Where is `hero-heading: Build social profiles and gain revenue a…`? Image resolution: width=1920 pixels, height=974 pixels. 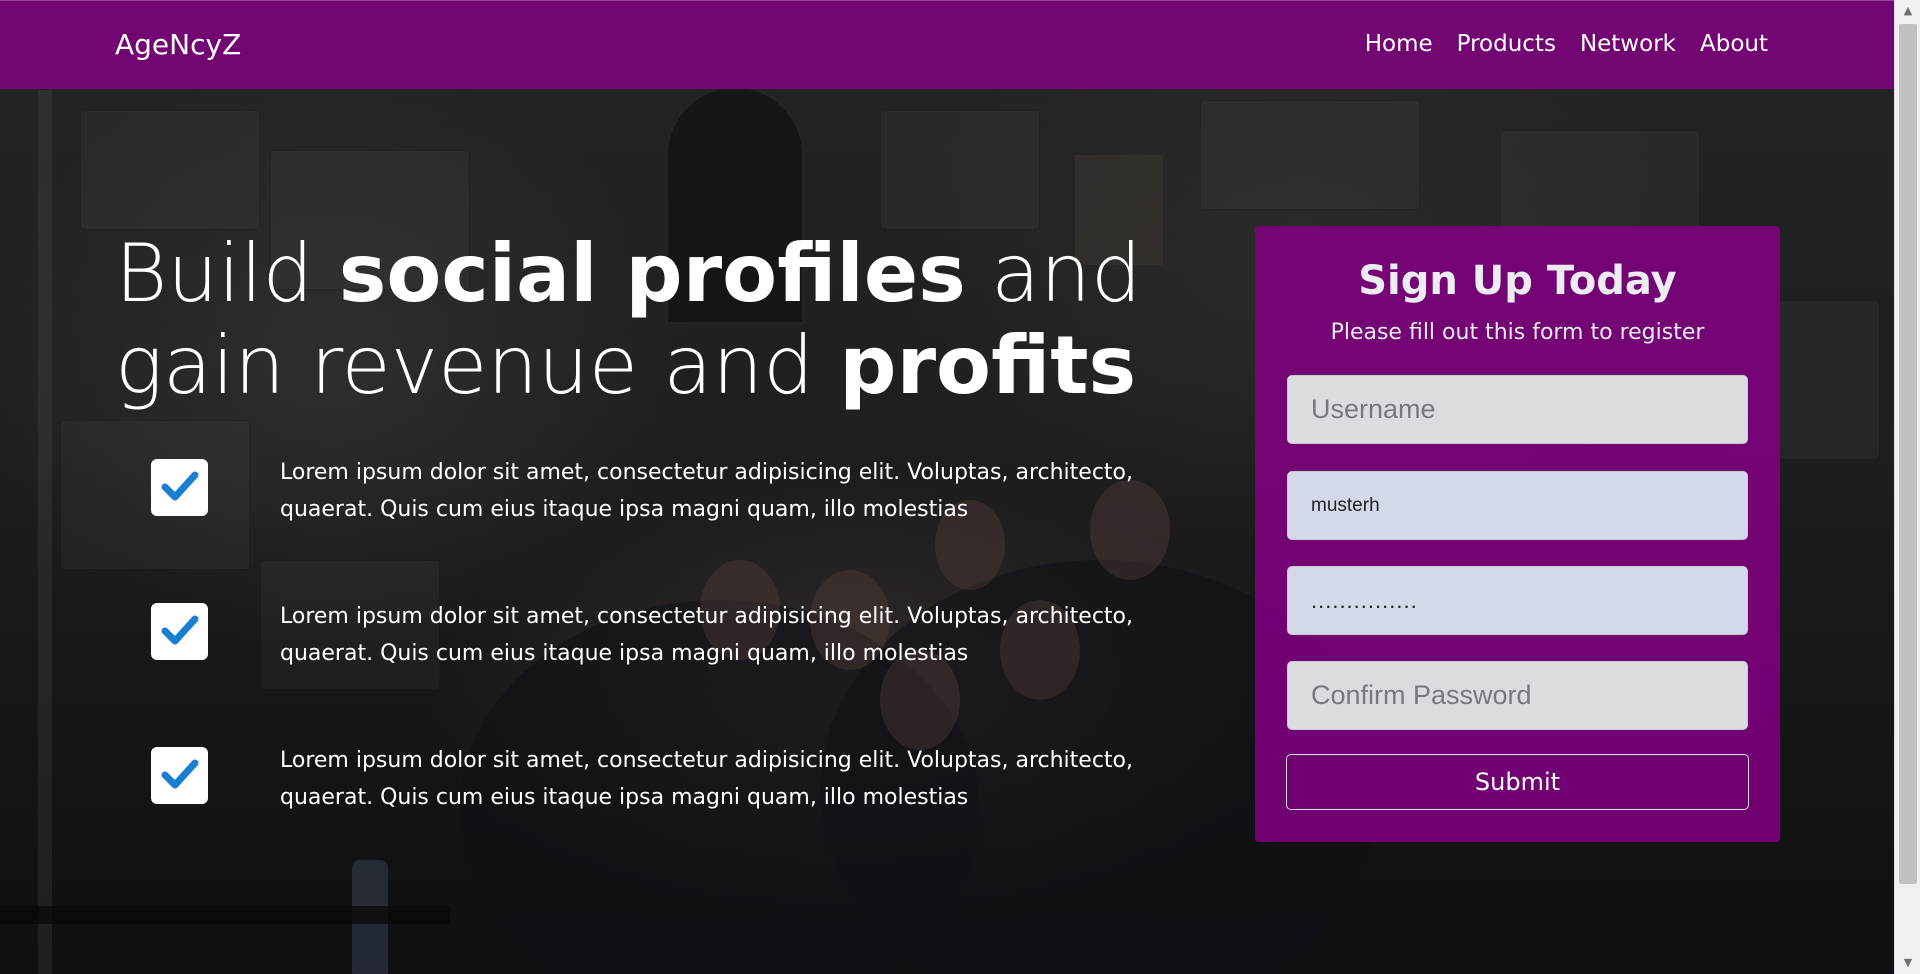
hero-heading: Build social profiles and gain revenue a… is located at coordinates (655, 320).